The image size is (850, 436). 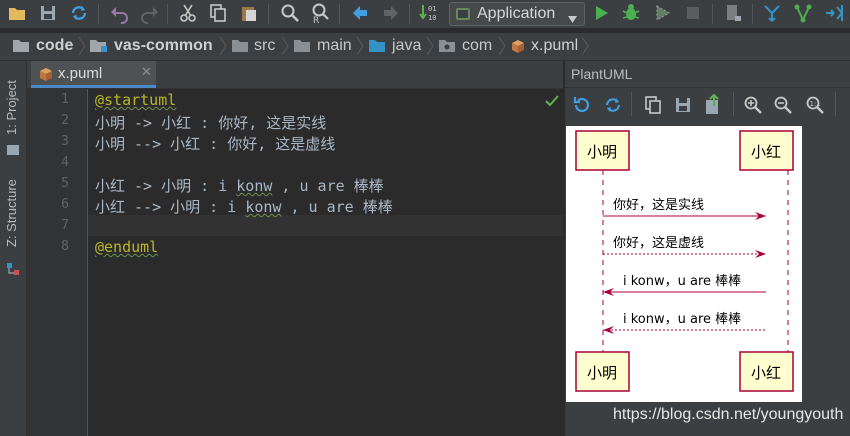 I want to click on code-line-5: 小红 -> 小明 : i konw , u are 棒棒, so click(x=239, y=186).